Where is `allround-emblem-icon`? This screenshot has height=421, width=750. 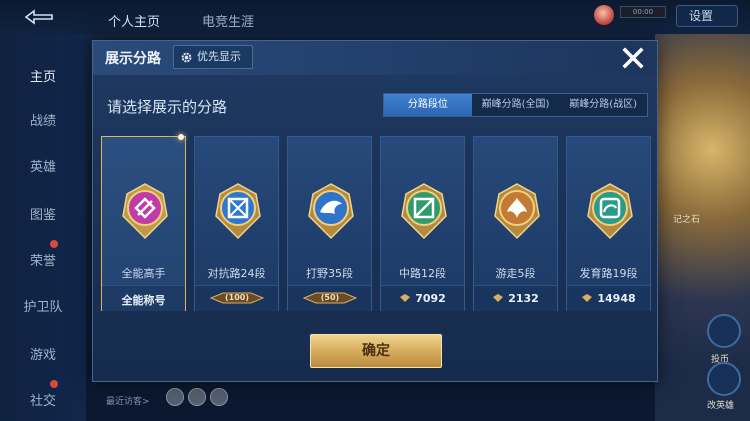
allround-emblem-icon is located at coordinates (145, 211).